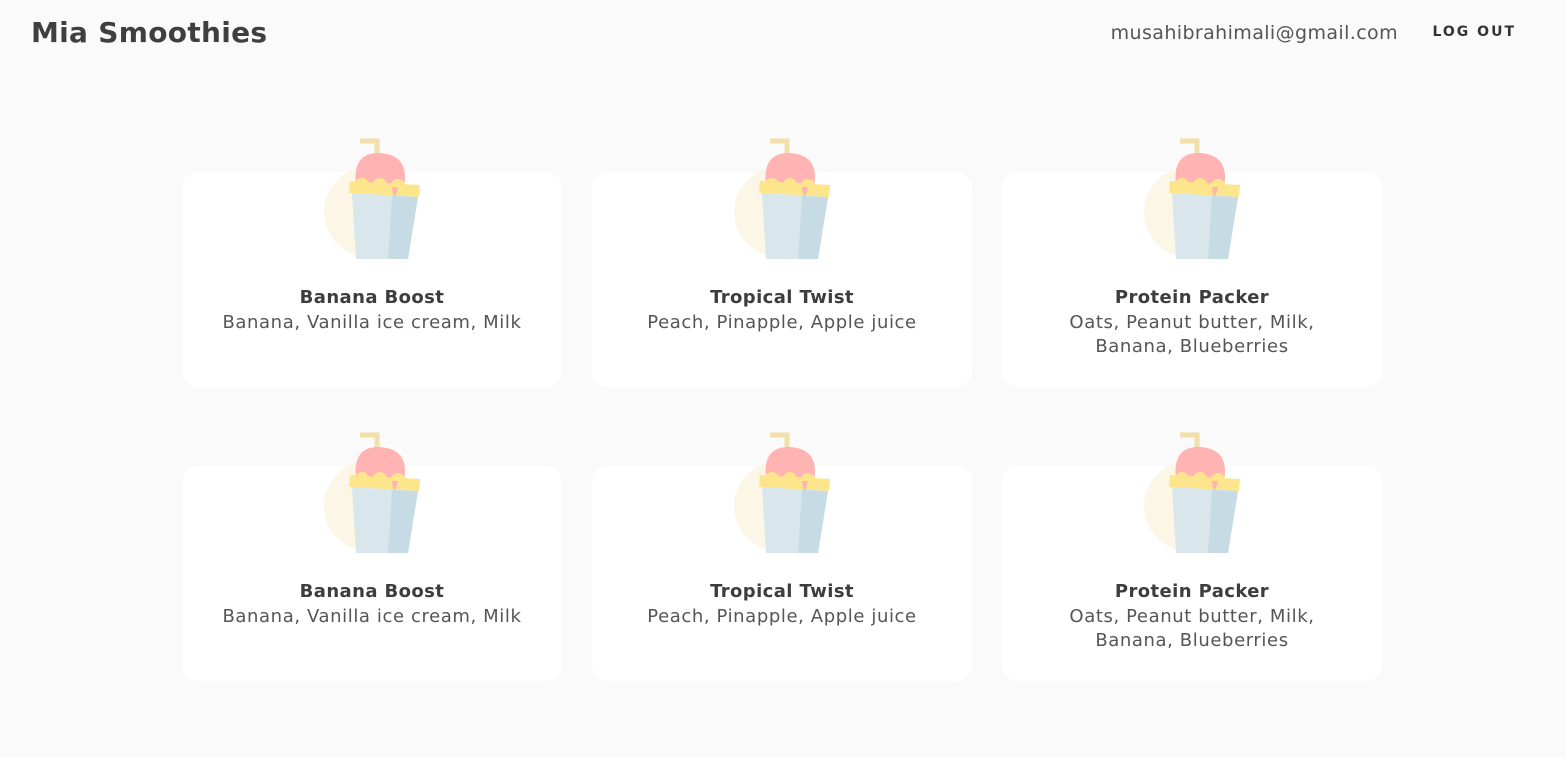 Image resolution: width=1566 pixels, height=757 pixels. What do you see at coordinates (149, 32) in the screenshot?
I see `brand-title: Mia Smoothies` at bounding box center [149, 32].